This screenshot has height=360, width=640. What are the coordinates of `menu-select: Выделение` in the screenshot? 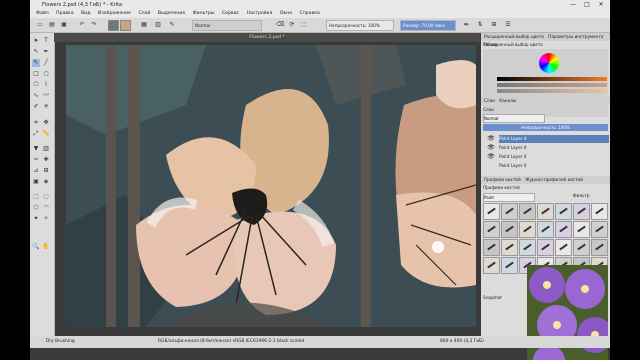 It's located at (171, 13).